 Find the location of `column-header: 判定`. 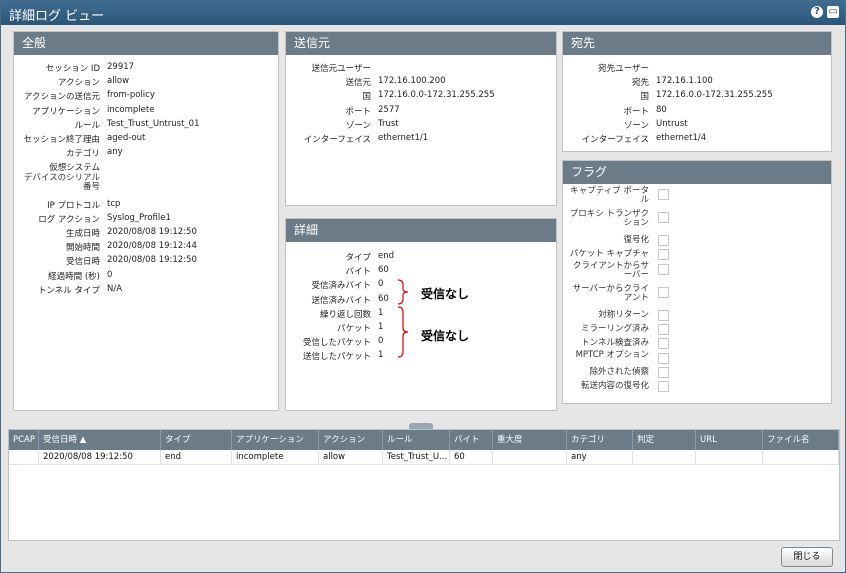

column-header: 判定 is located at coordinates (664, 440).